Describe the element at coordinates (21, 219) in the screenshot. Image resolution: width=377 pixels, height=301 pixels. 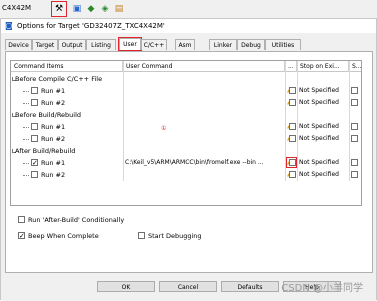
I see `run-after-build-checkbox` at that location.